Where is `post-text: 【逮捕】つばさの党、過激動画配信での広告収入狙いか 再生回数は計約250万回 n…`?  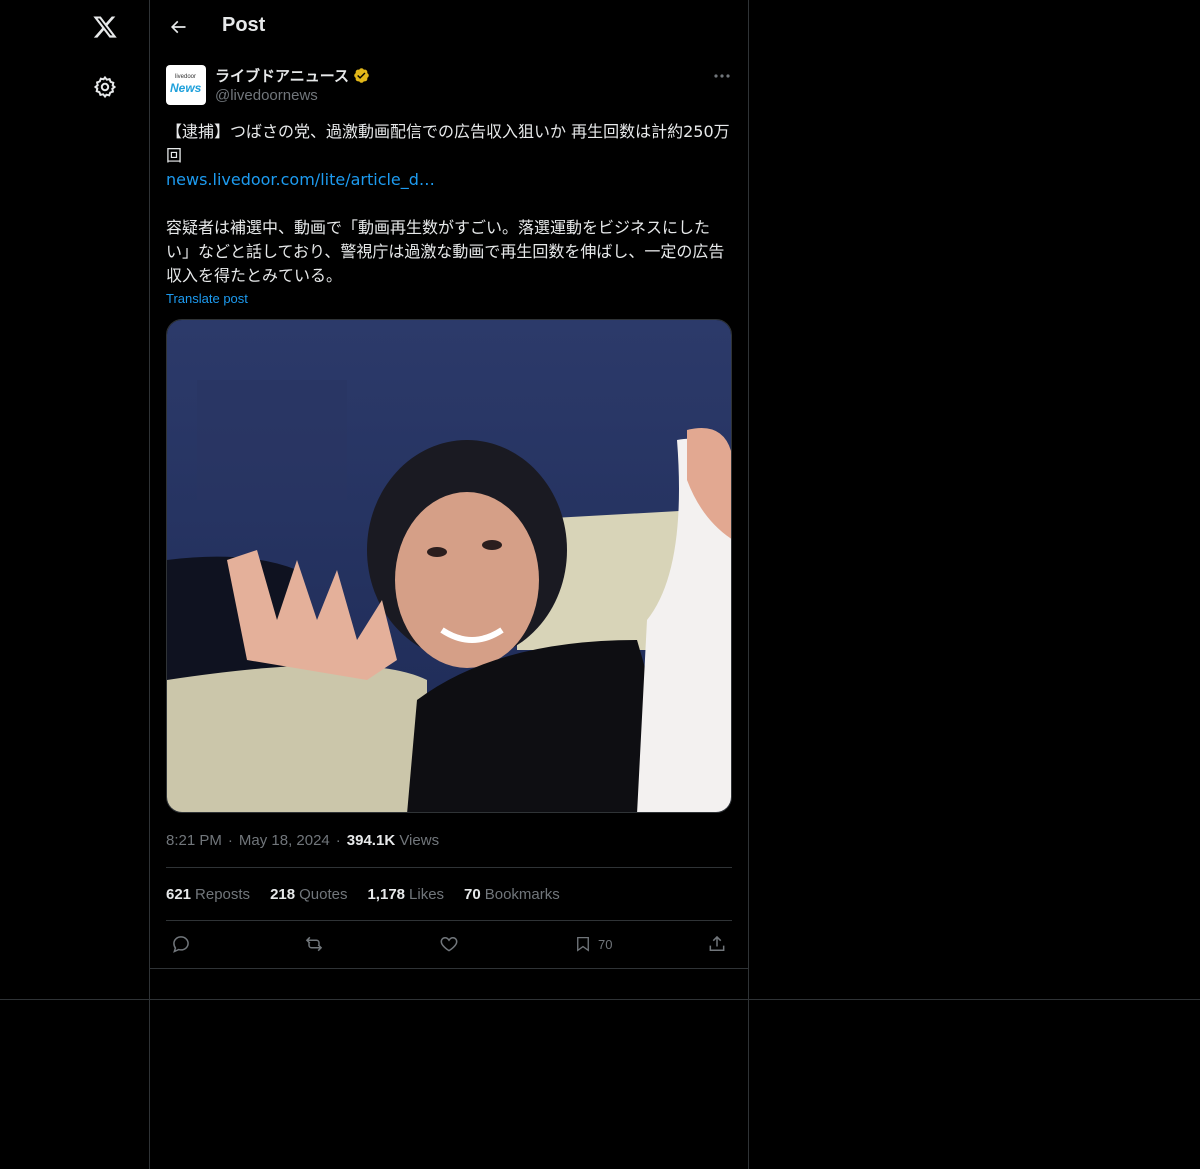 post-text: 【逮捕】つばさの党、過激動画配信での広告収入狙いか 再生回数は計約250万回 n… is located at coordinates (449, 204).